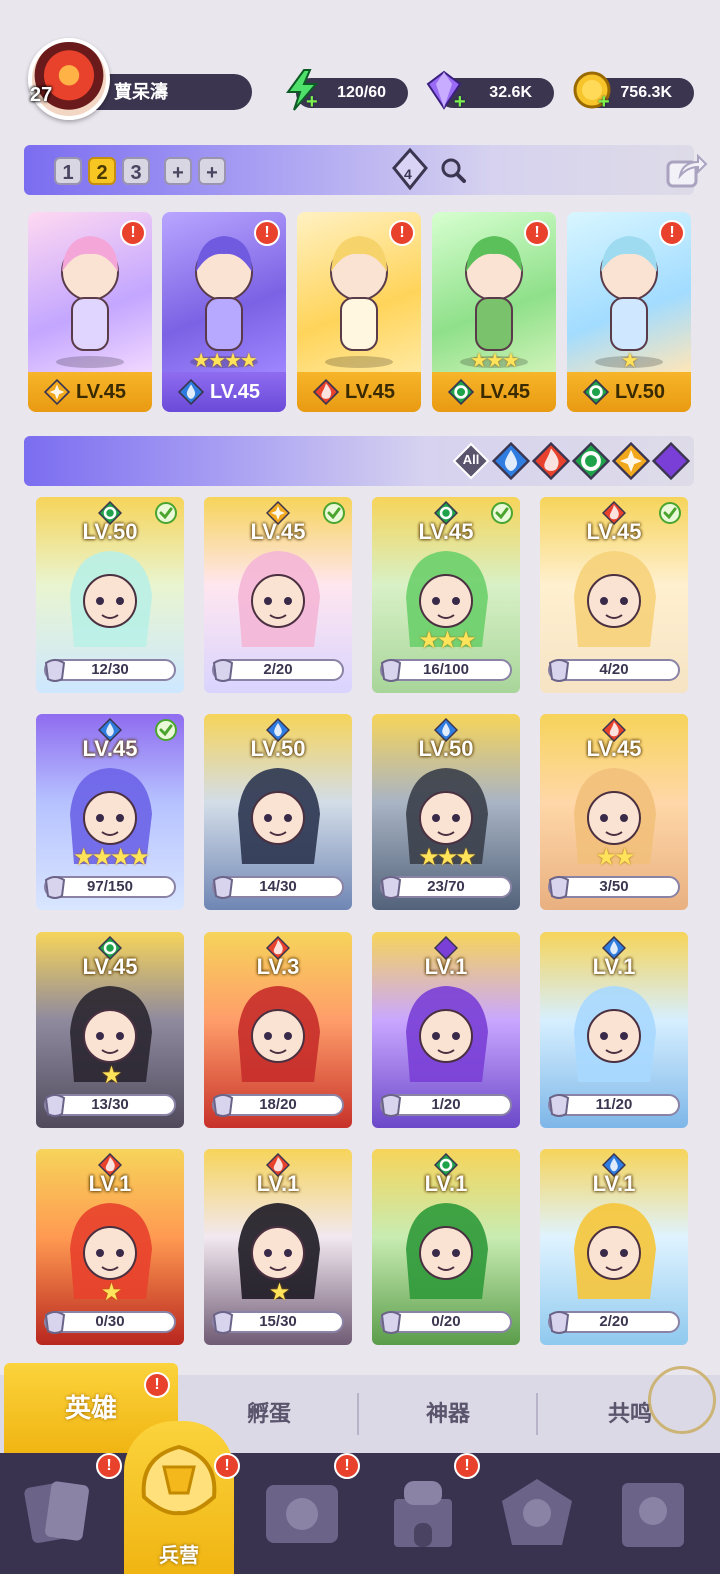 Image resolution: width=720 pixels, height=1574 pixels. Describe the element at coordinates (360, 1497) in the screenshot. I see `bottom-nav: ! 兵营 ! ! !` at that location.